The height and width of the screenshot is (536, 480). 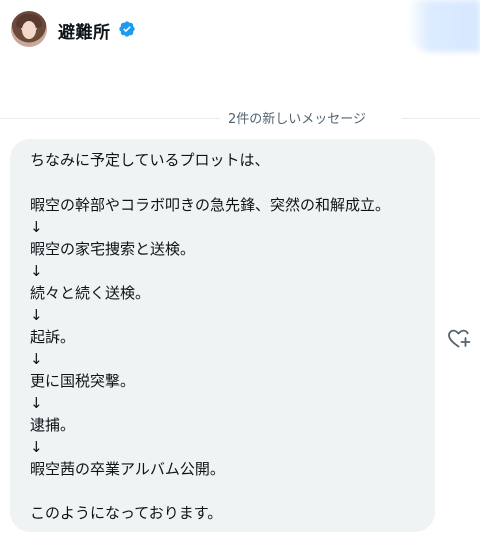 What do you see at coordinates (459, 338) in the screenshot?
I see `heart-plus-icon` at bounding box center [459, 338].